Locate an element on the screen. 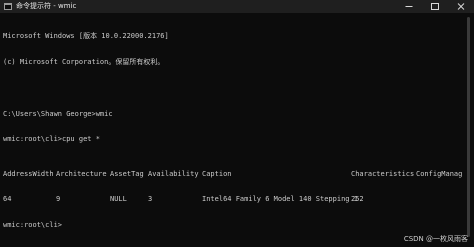 Image resolution: width=474 pixels, height=247 pixels. minimize-icon is located at coordinates (409, 6).